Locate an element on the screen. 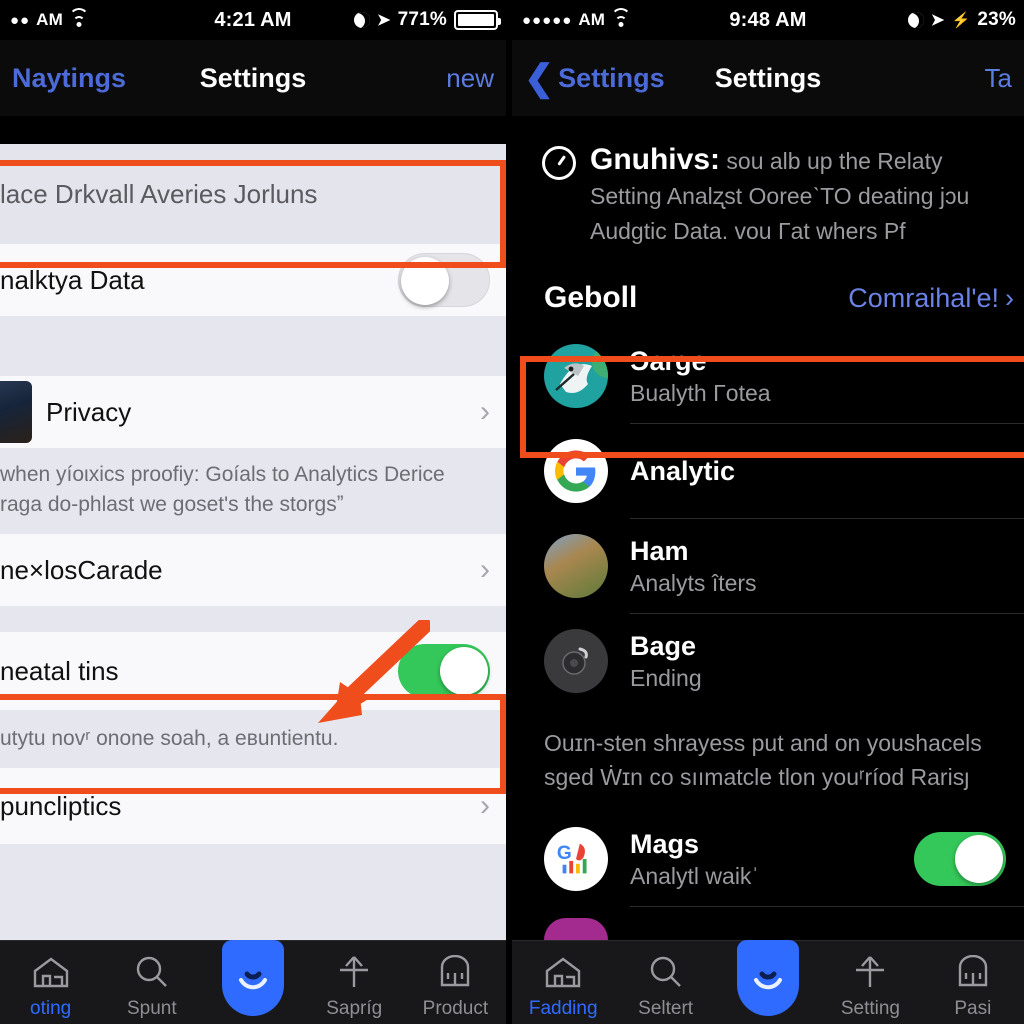 This screenshot has width=1024, height=1024. row-mags: G Mags Analytl waikˈ is located at coordinates (768, 859).